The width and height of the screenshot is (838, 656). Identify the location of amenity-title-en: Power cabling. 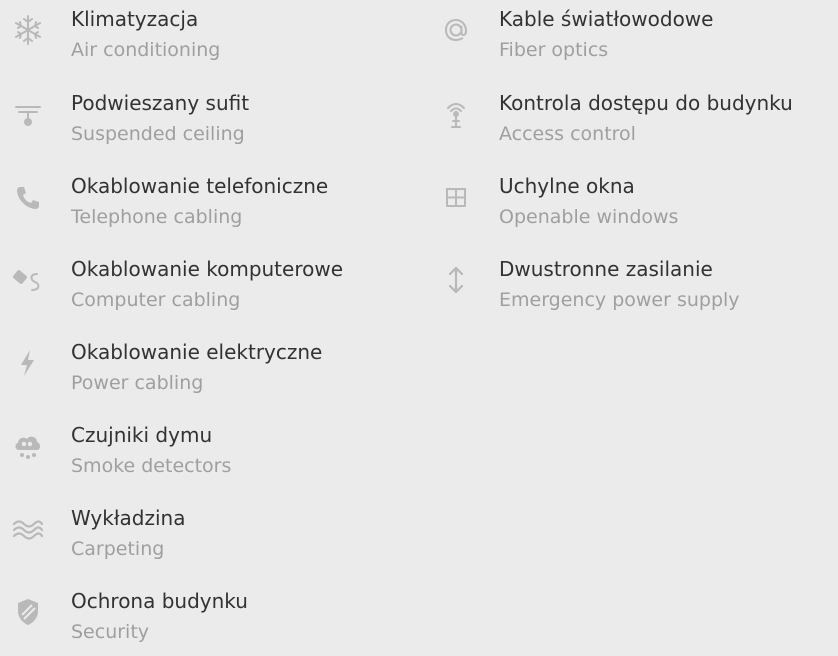
(137, 383).